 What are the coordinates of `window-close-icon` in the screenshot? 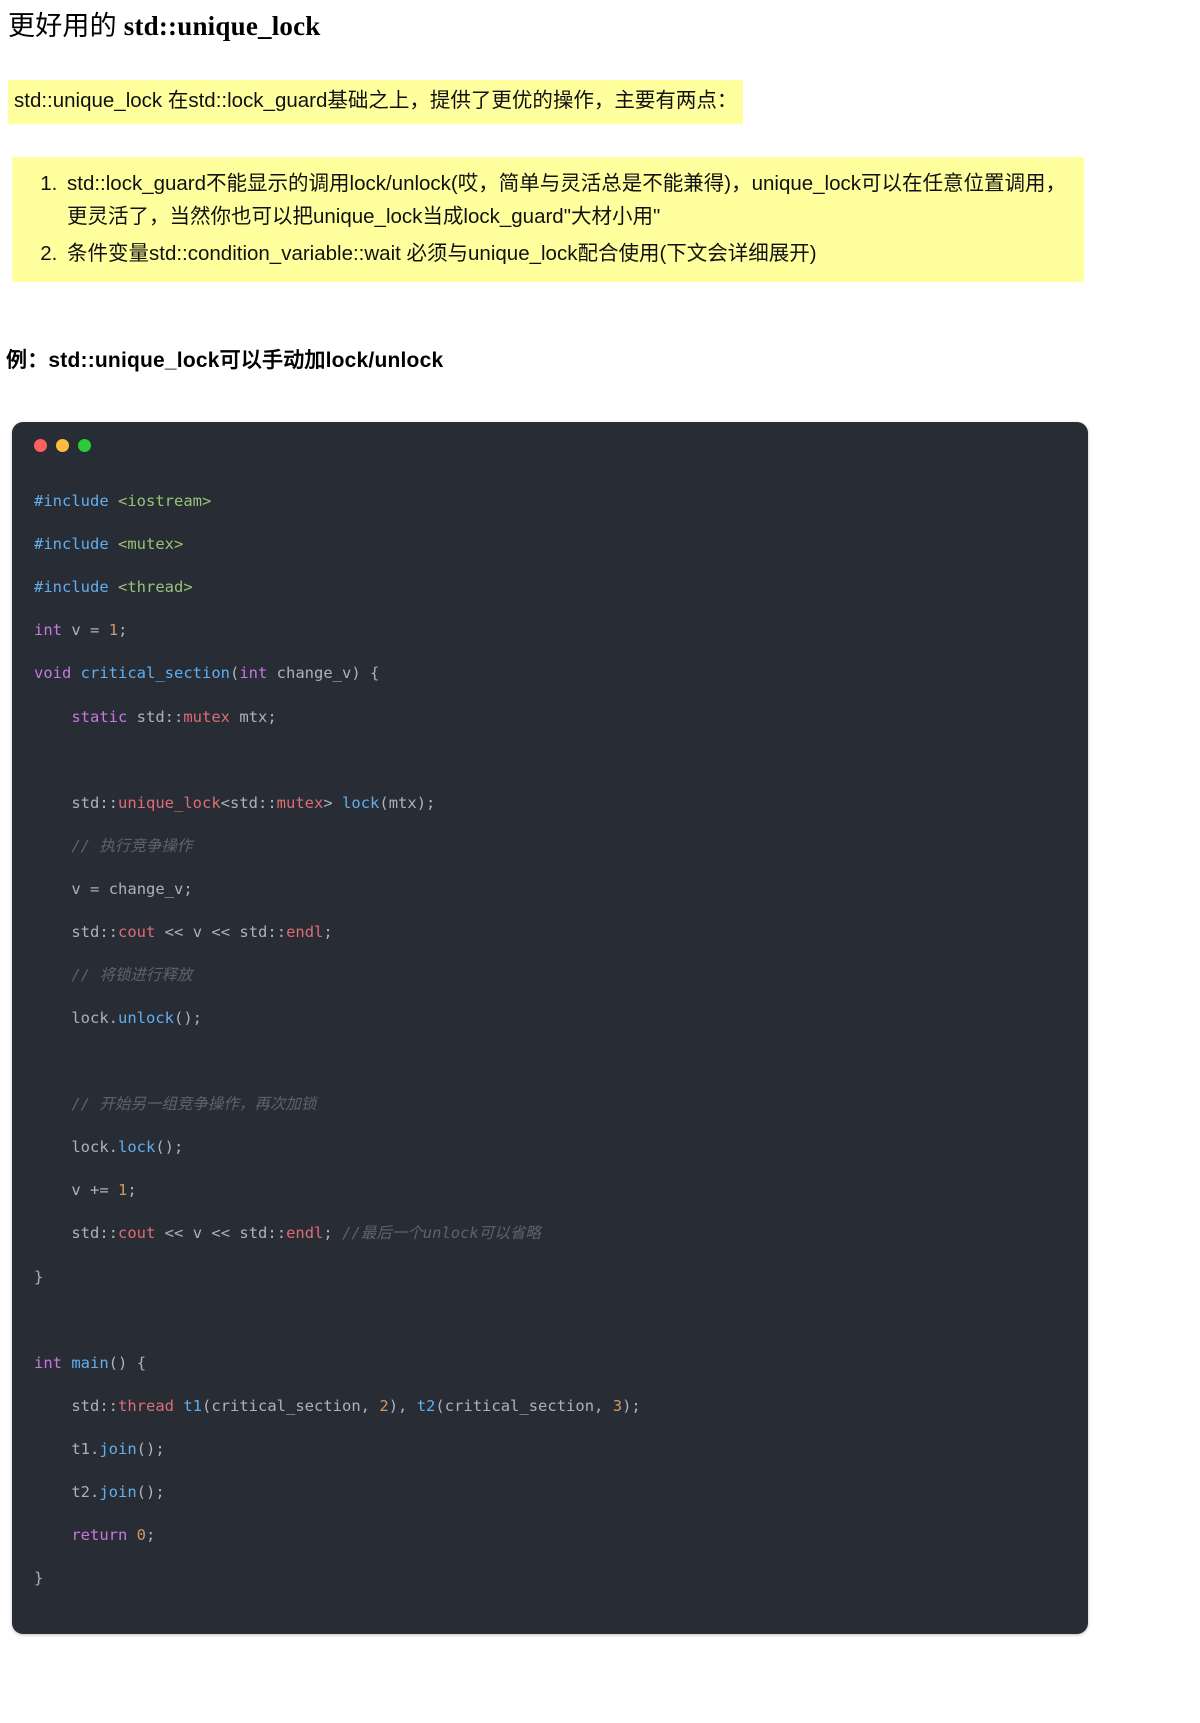 It's located at (40, 445).